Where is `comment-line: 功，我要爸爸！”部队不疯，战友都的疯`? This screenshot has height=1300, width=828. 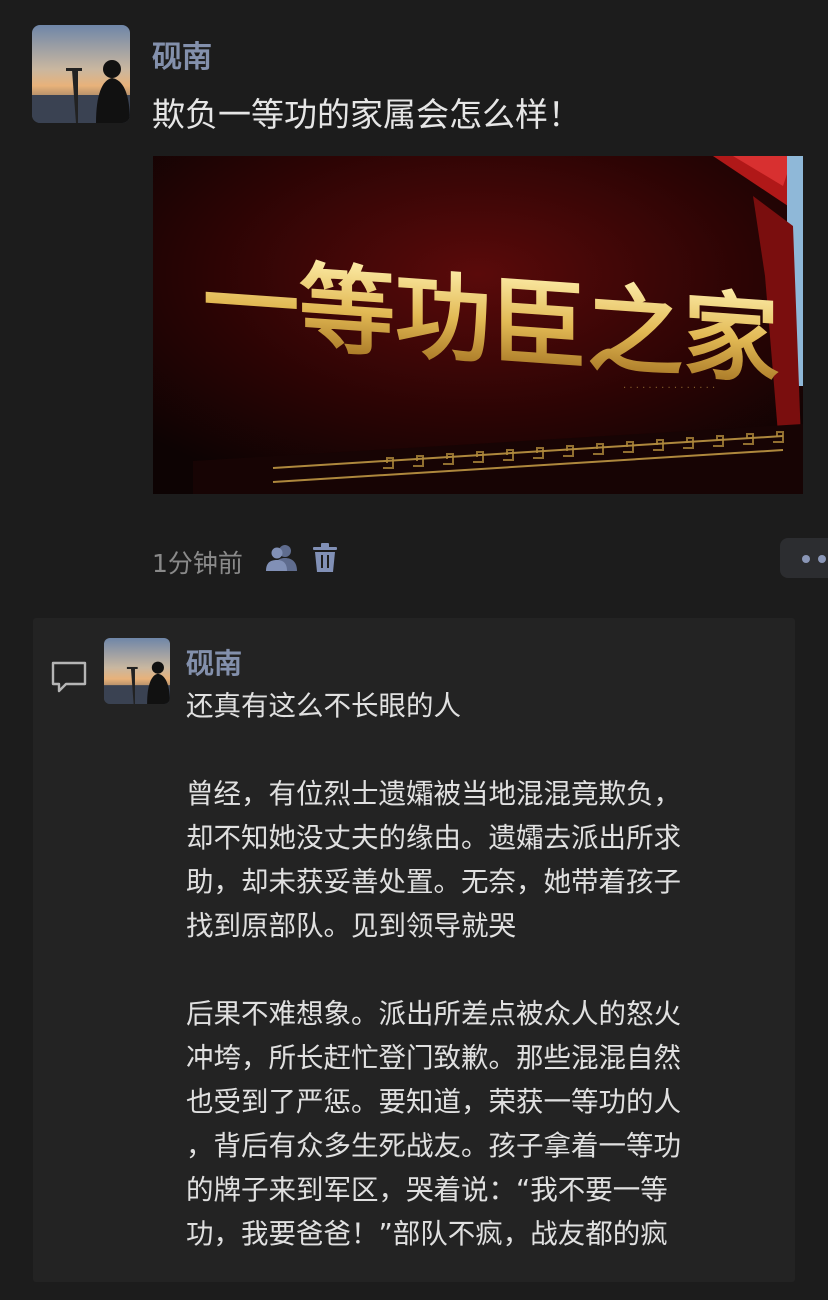 comment-line: 功，我要爸爸！”部队不疯，战友都的疯 is located at coordinates (427, 1234).